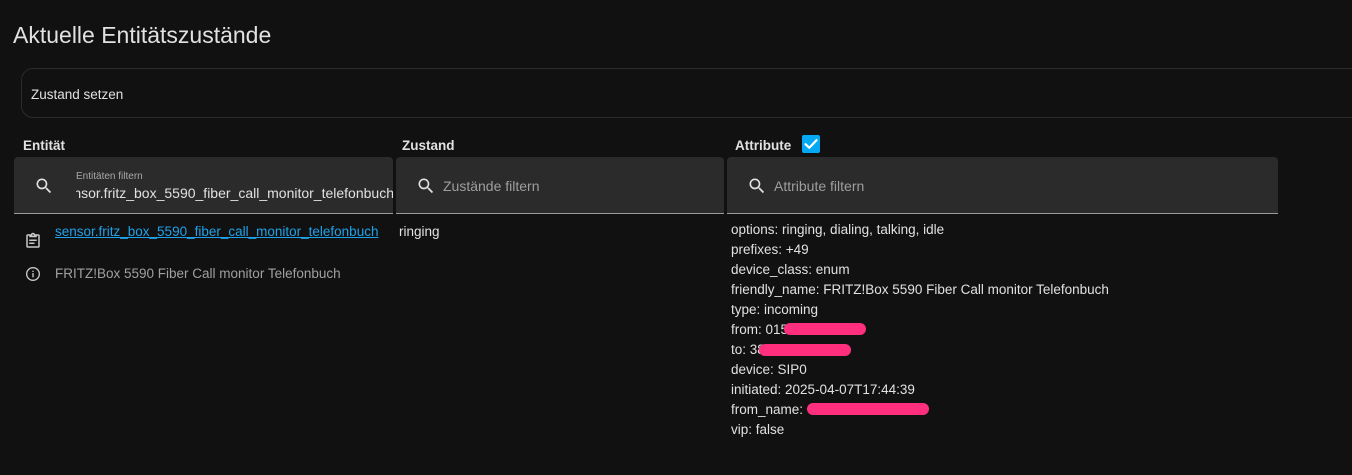 The height and width of the screenshot is (475, 1352). I want to click on page-title: Aktuelle Entitätszustände, so click(142, 35).